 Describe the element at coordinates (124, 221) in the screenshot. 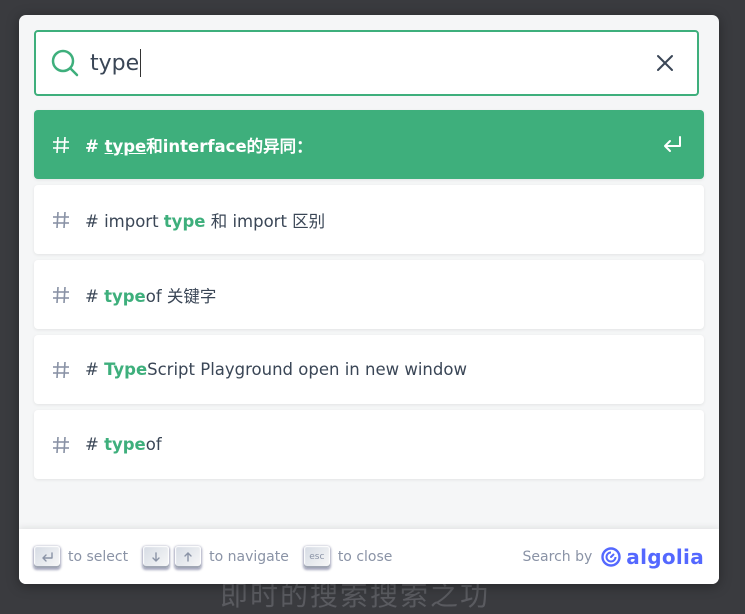

I see `title-text: # import` at that location.